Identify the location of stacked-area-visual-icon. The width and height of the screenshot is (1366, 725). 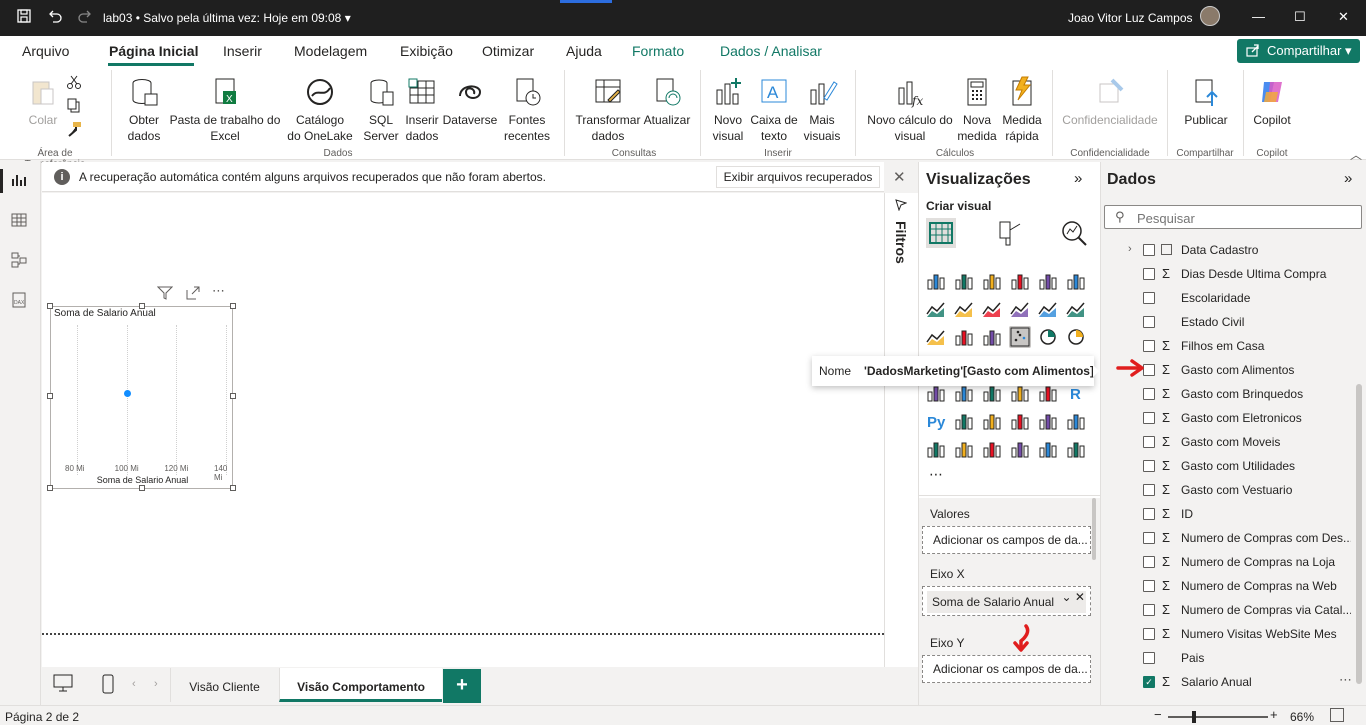
(992, 309).